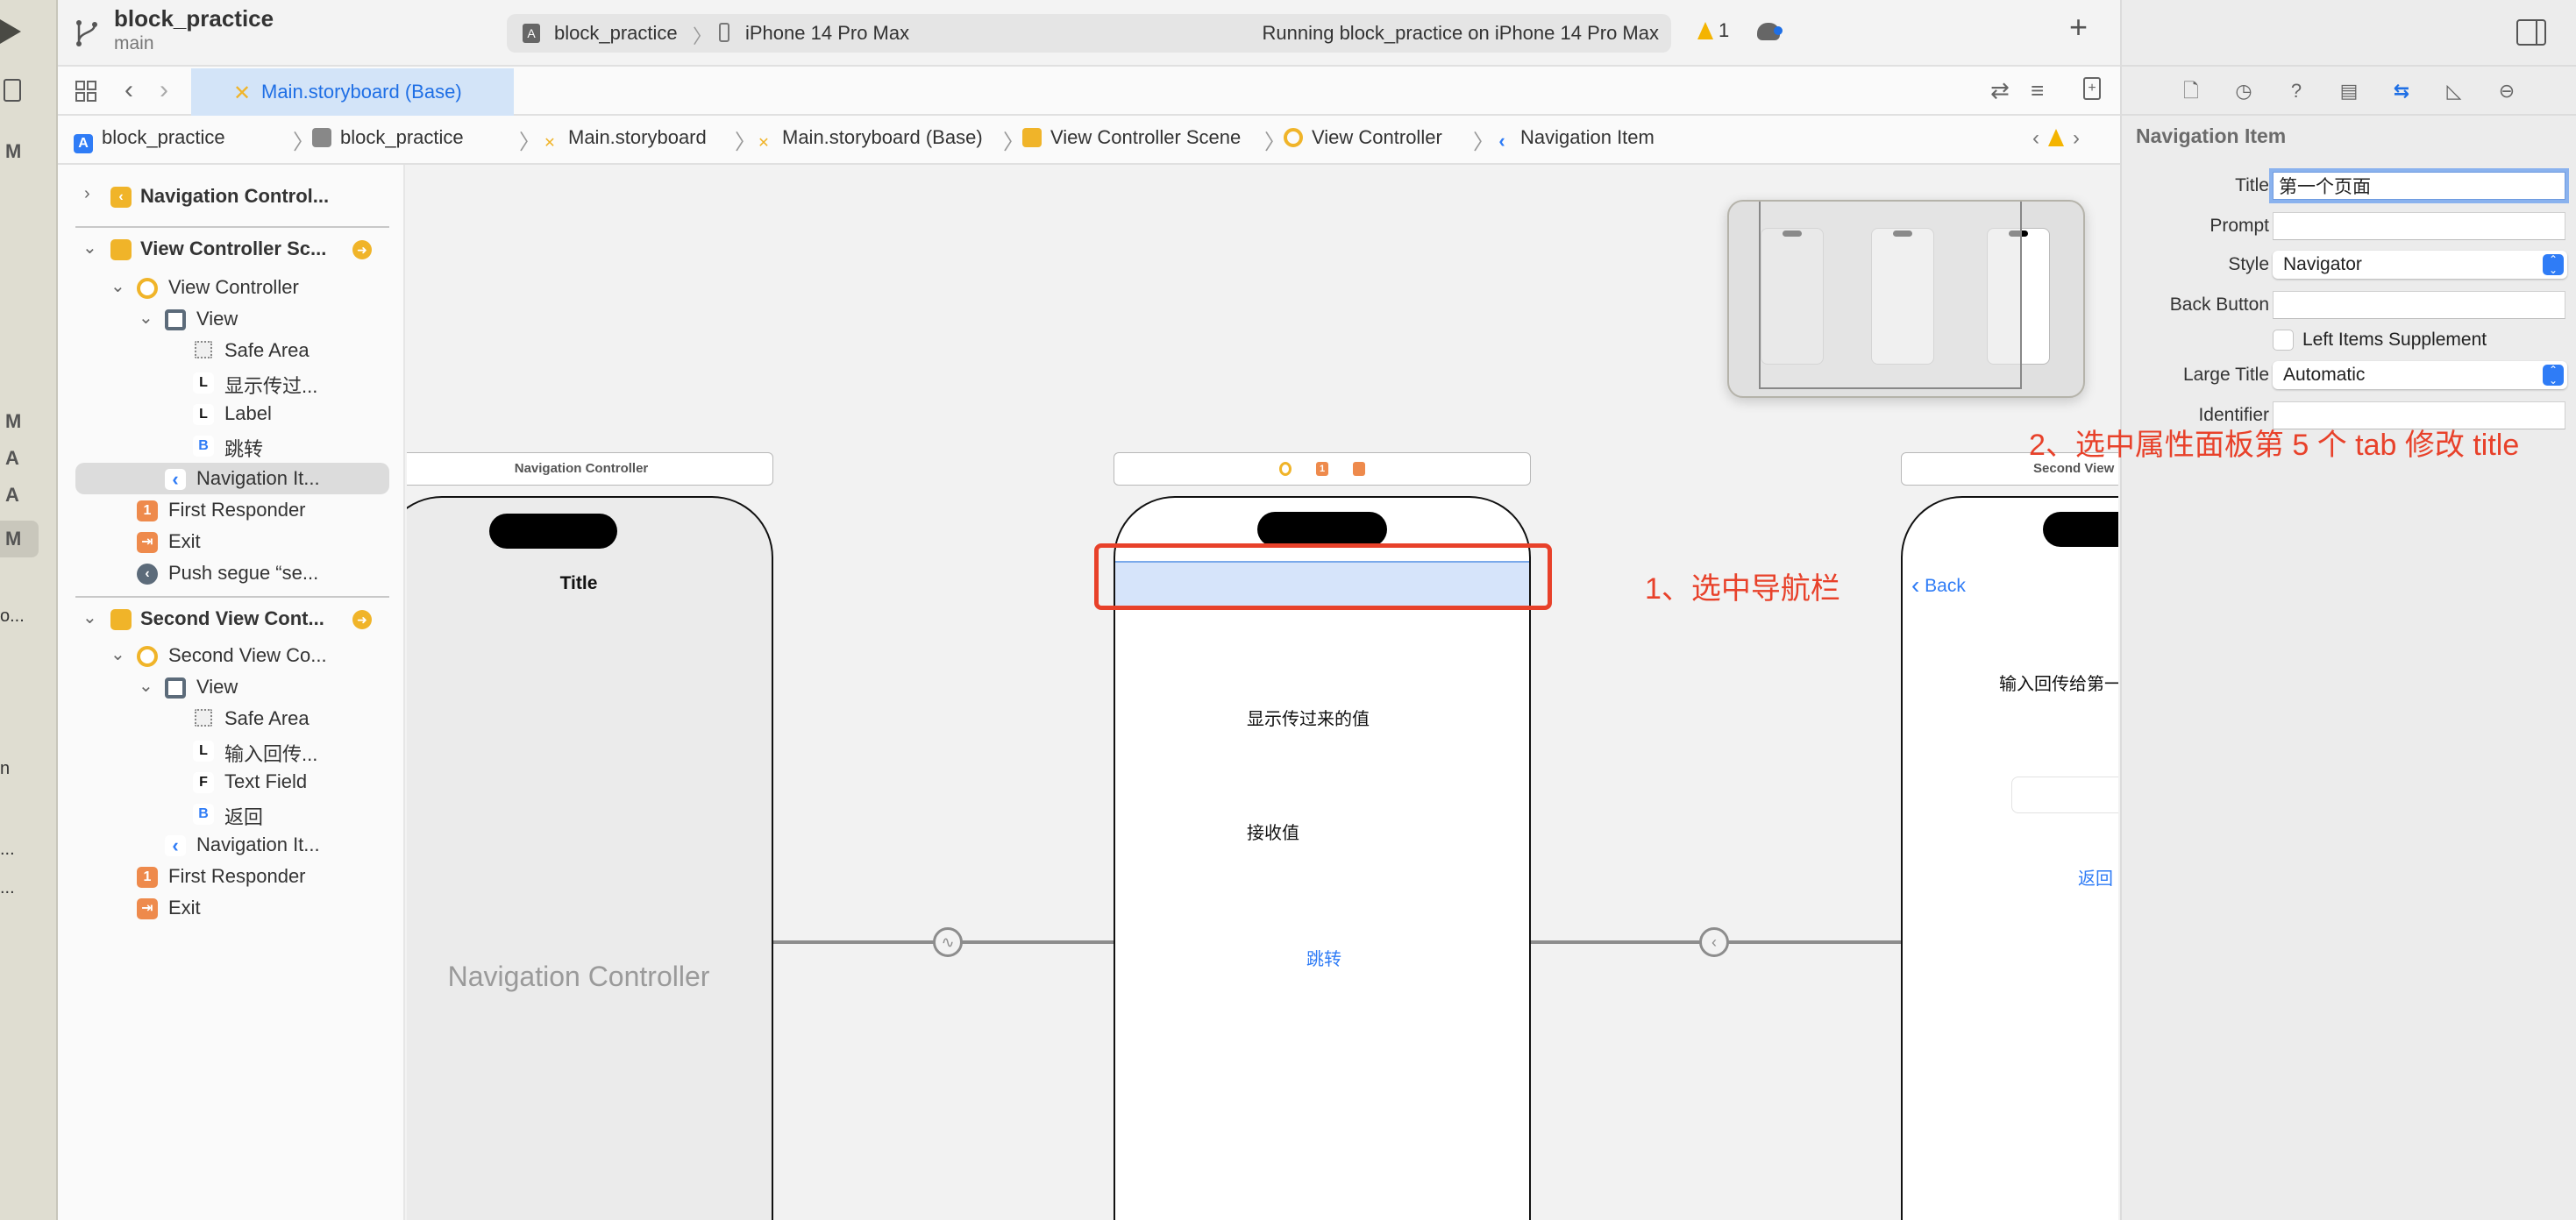 The image size is (2576, 1220). I want to click on breadcrumb-view-controller: View Controller, so click(1363, 137).